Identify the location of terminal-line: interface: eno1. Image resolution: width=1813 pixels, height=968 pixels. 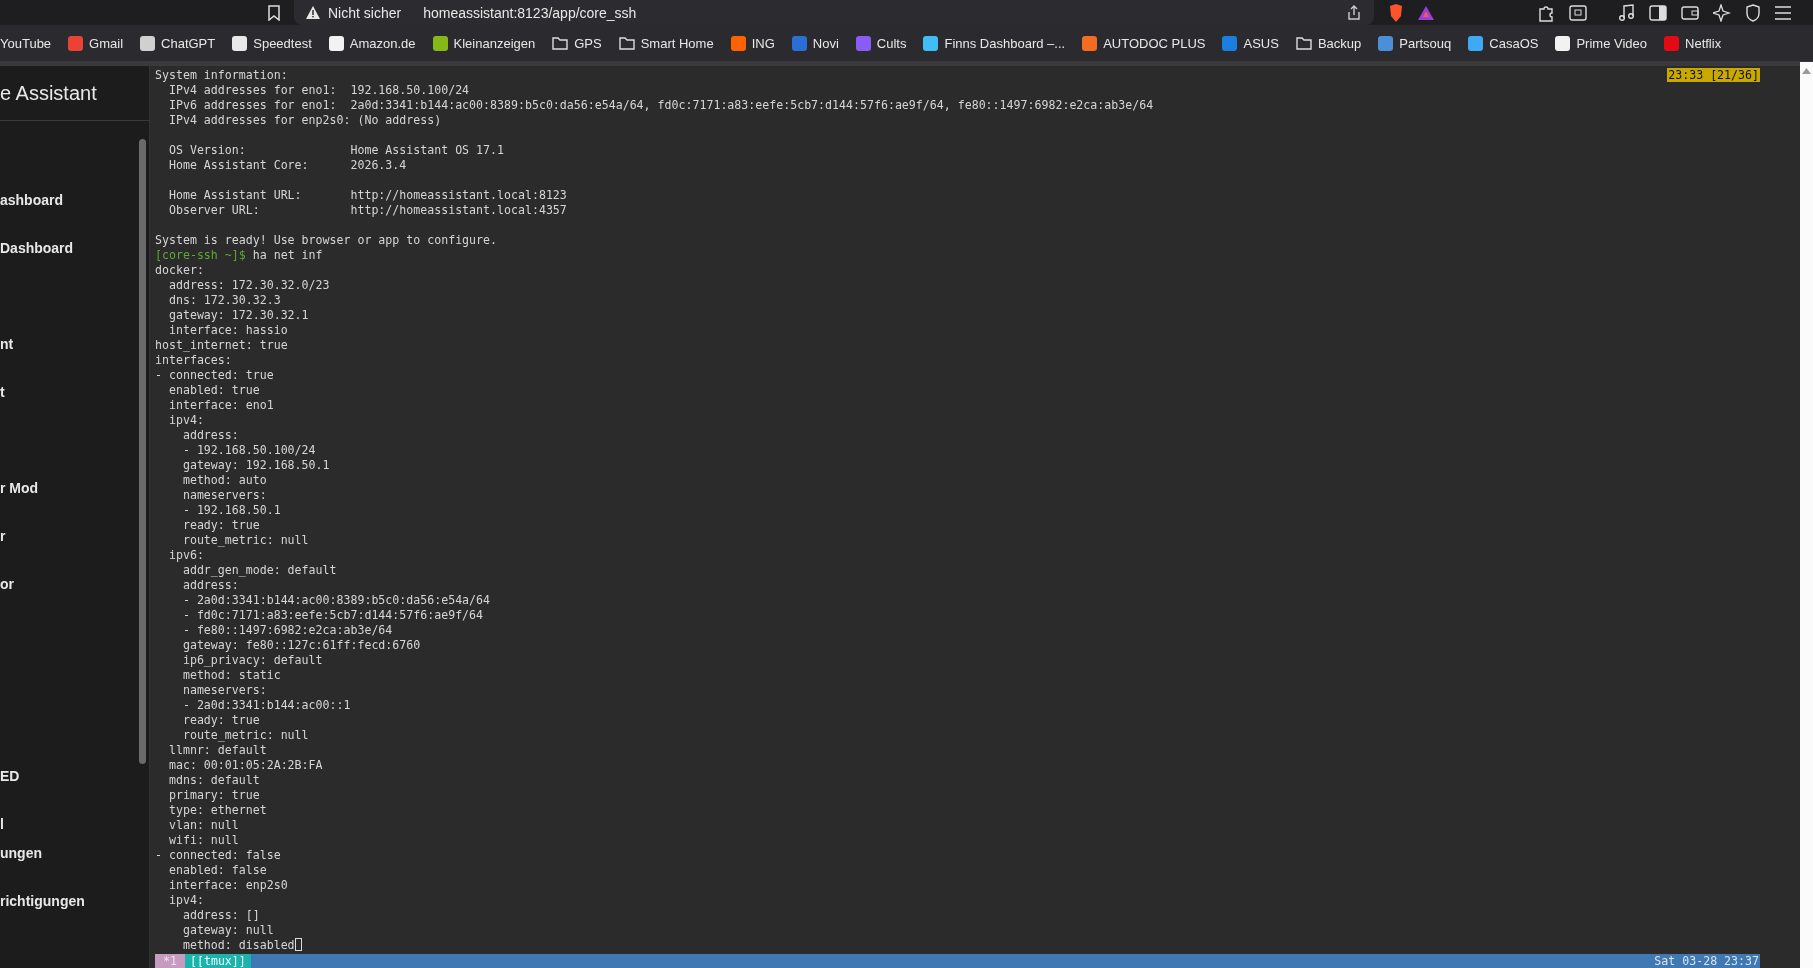
(220, 405).